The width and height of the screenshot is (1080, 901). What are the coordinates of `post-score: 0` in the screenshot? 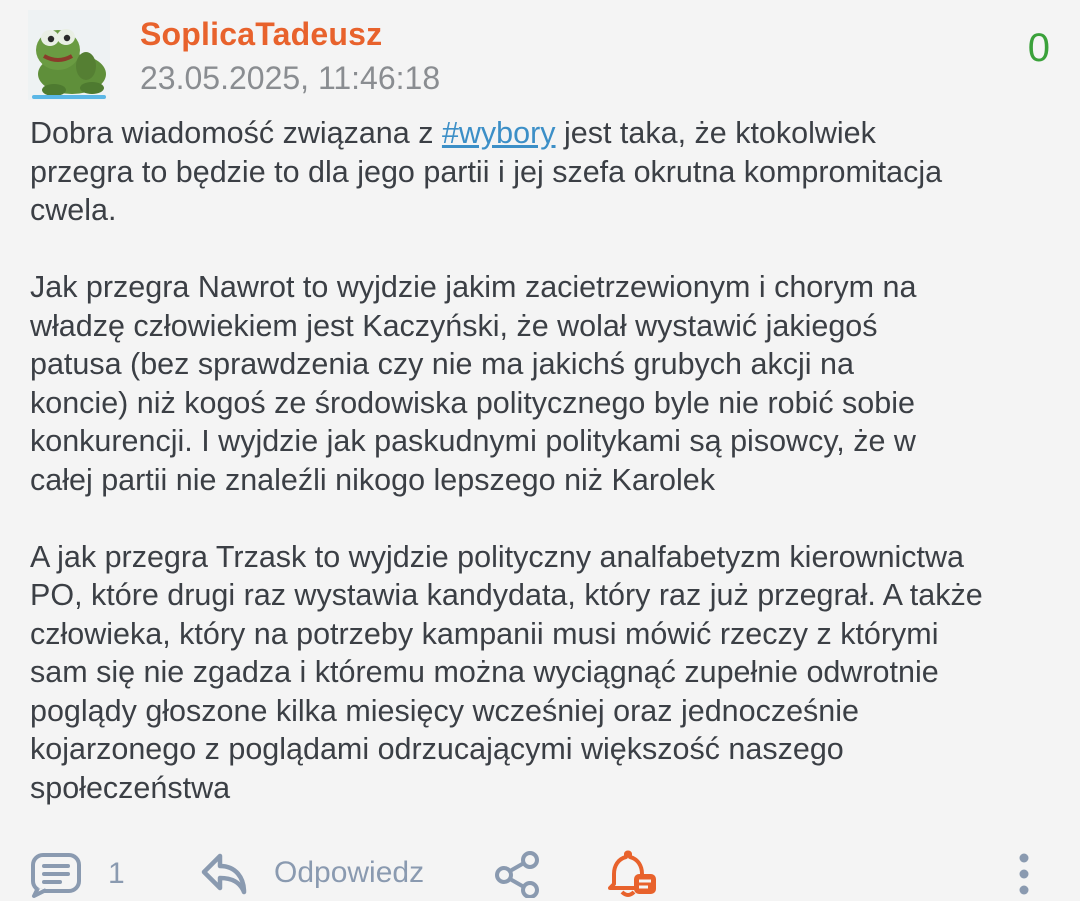 It's located at (1038, 48).